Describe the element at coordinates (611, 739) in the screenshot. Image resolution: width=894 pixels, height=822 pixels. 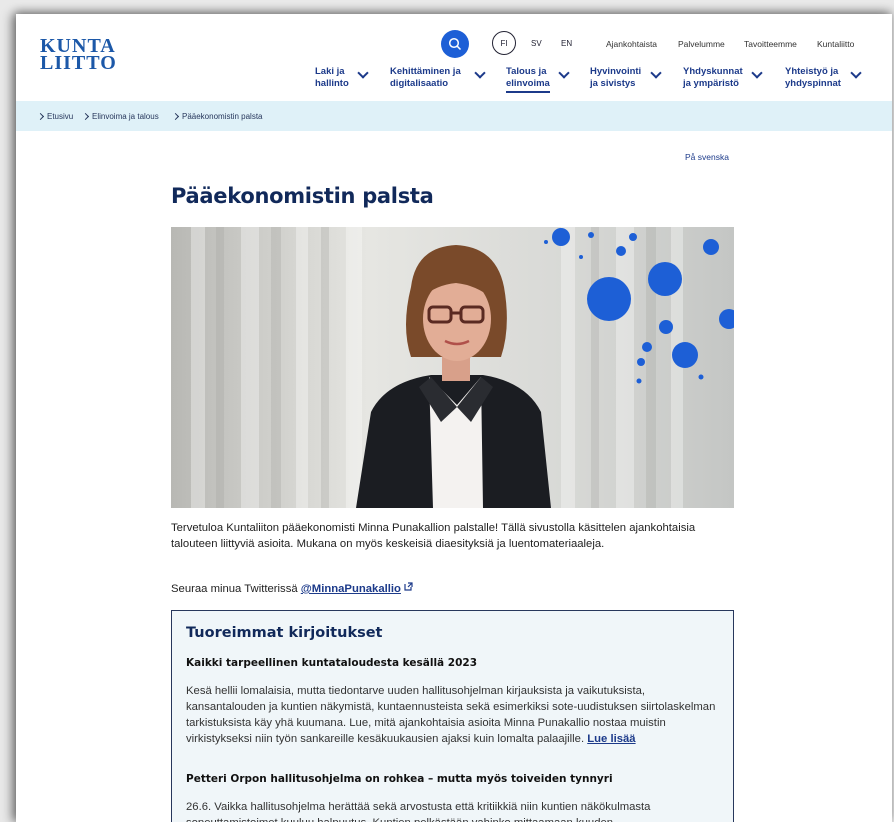
I see `read-more-link: Lue lisää` at that location.